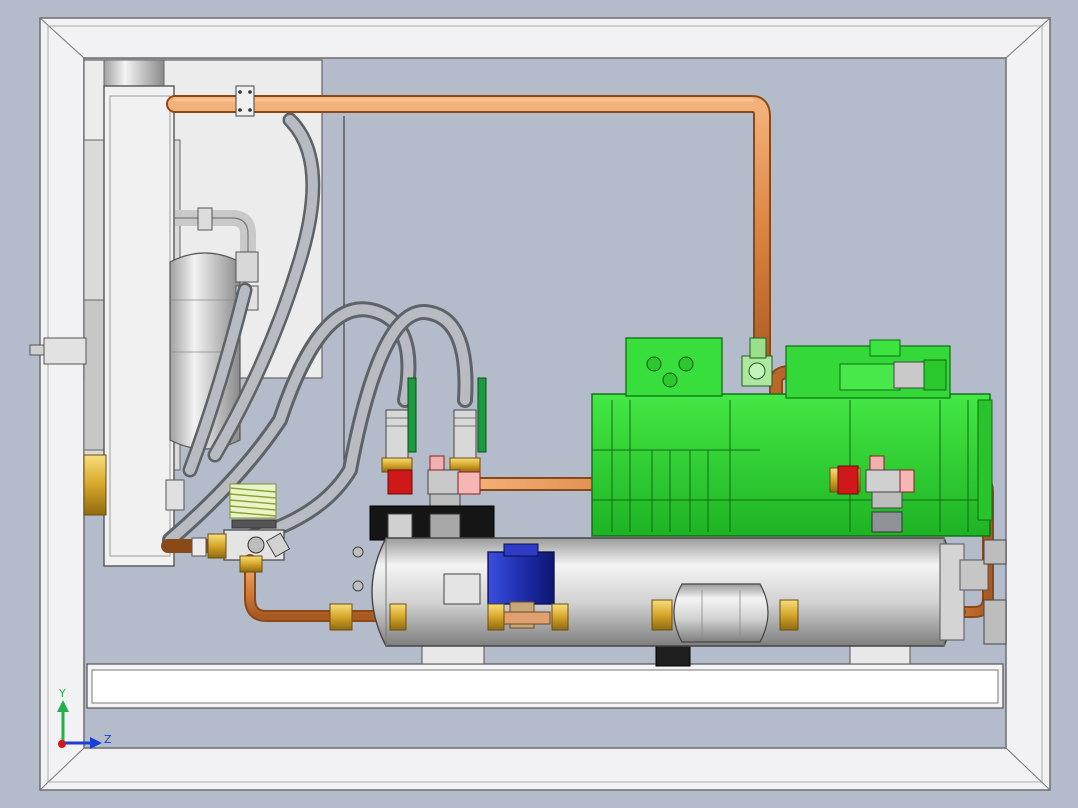  Describe the element at coordinates (62, 693) in the screenshot. I see `y-axis-label: Y` at that location.